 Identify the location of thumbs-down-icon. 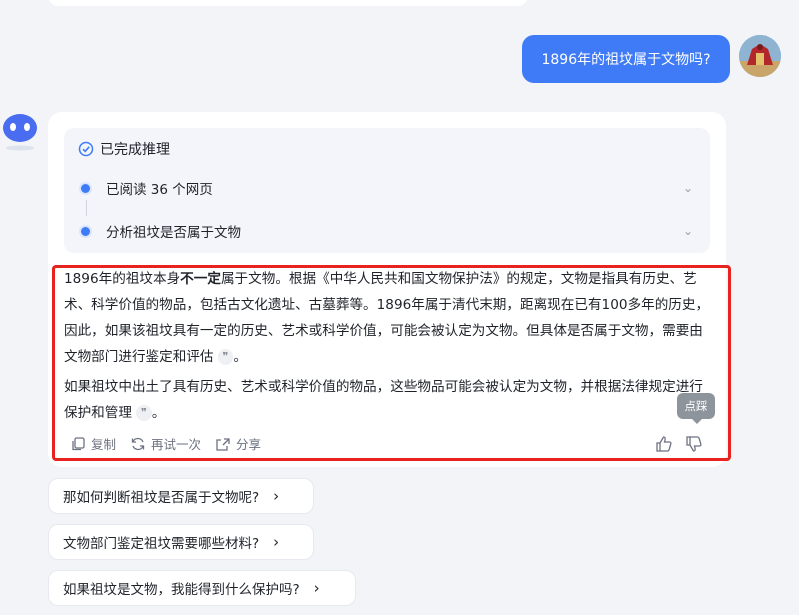
(694, 444).